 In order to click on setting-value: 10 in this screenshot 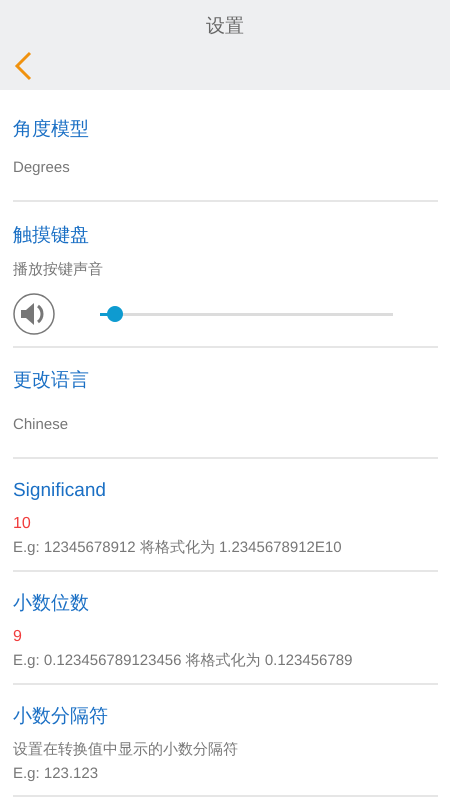, I will do `click(22, 524)`.